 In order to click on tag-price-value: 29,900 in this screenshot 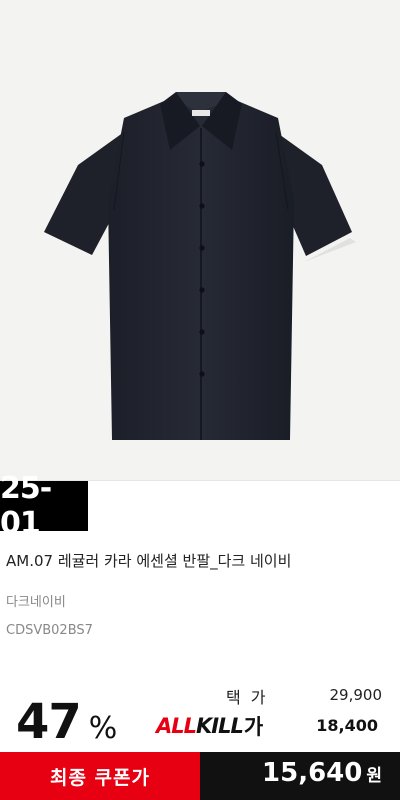, I will do `click(356, 695)`.